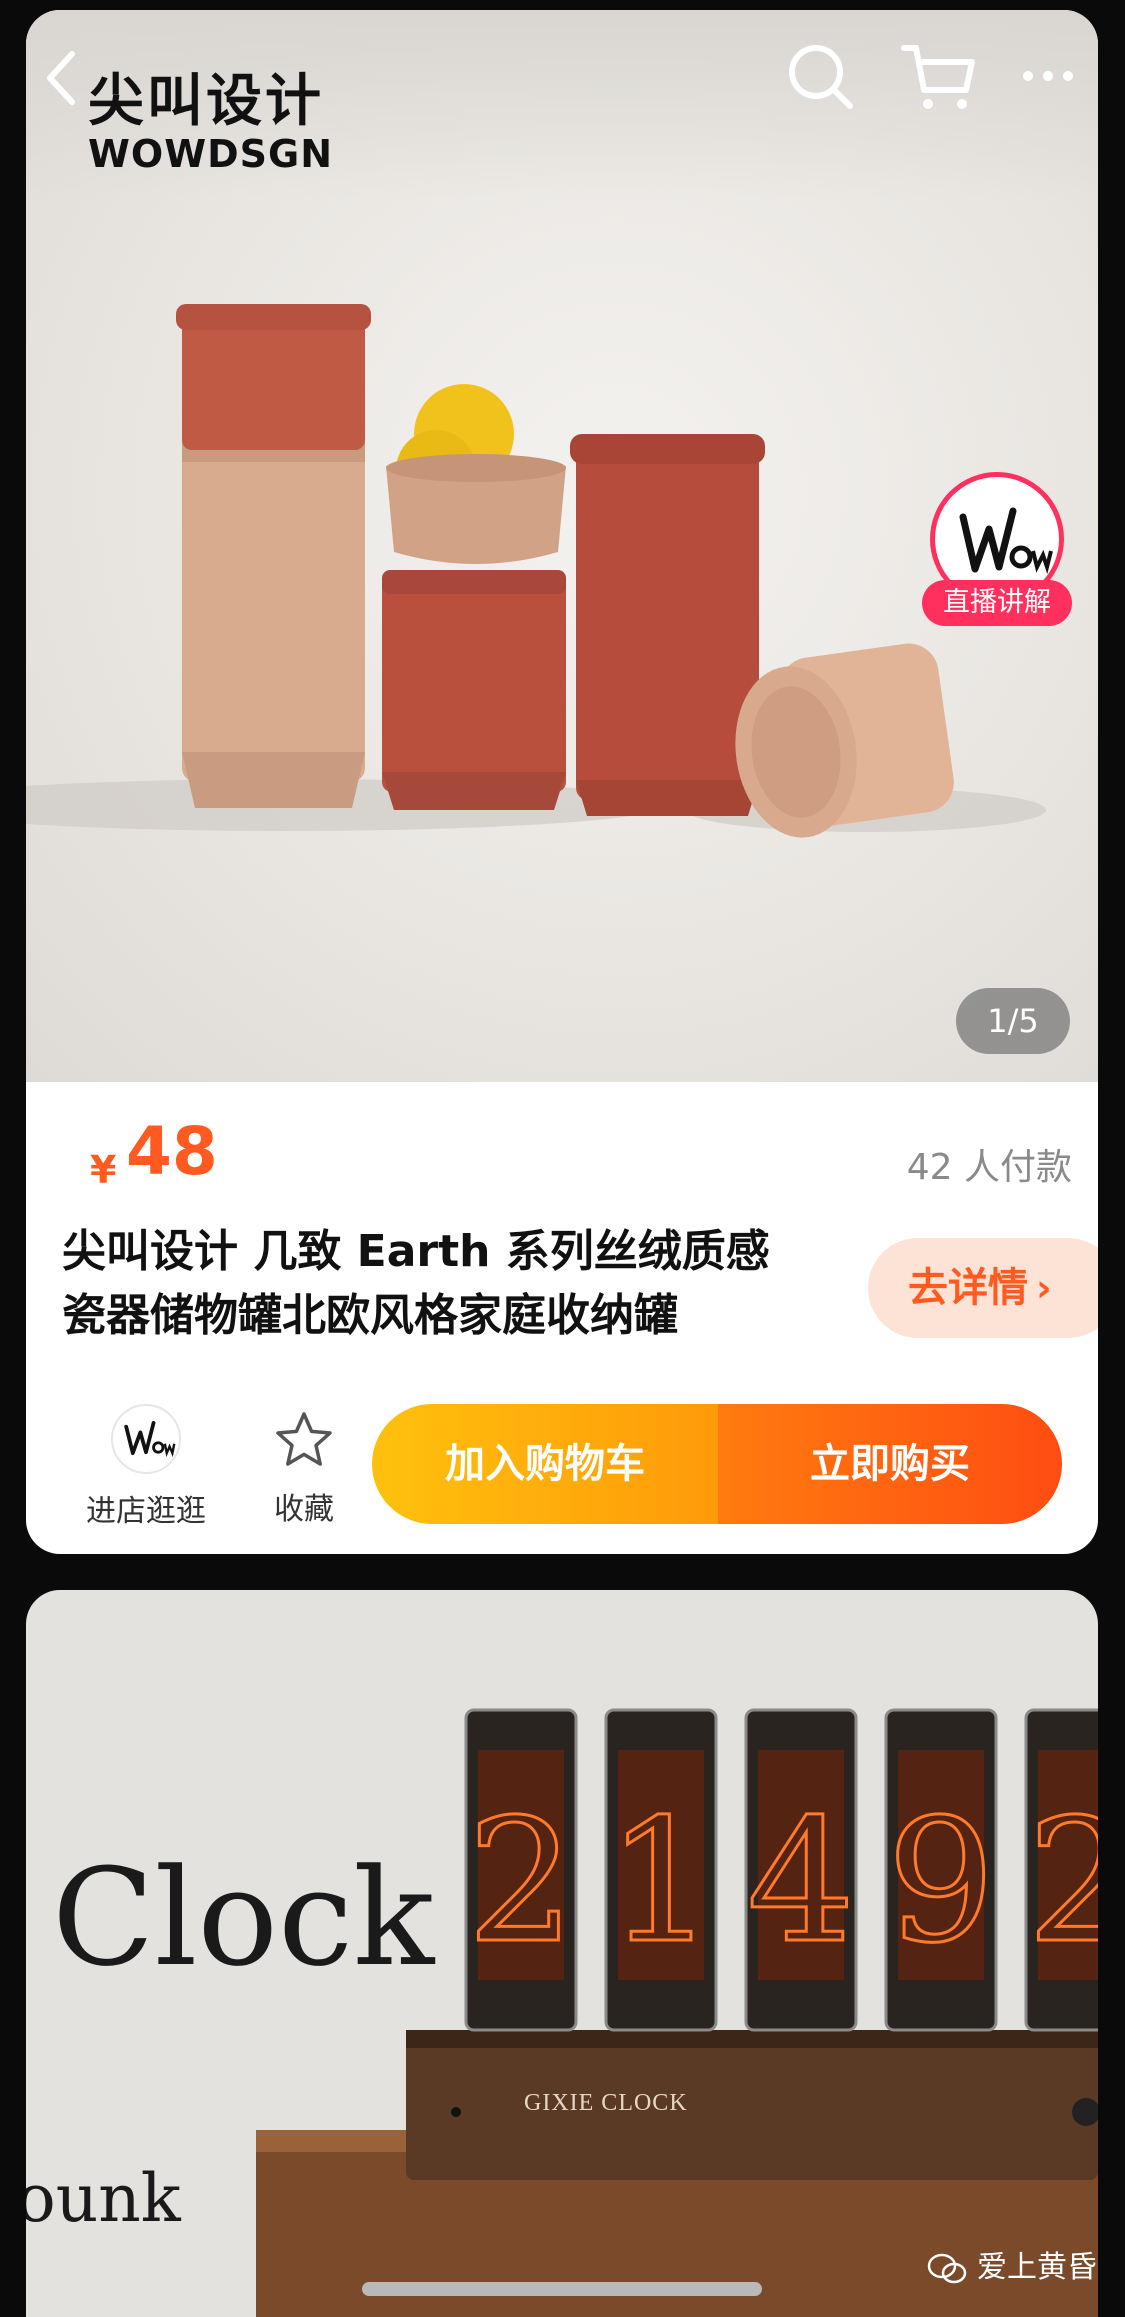 The width and height of the screenshot is (1125, 2317). I want to click on device-label: GIXIE CLOCK, so click(606, 2103).